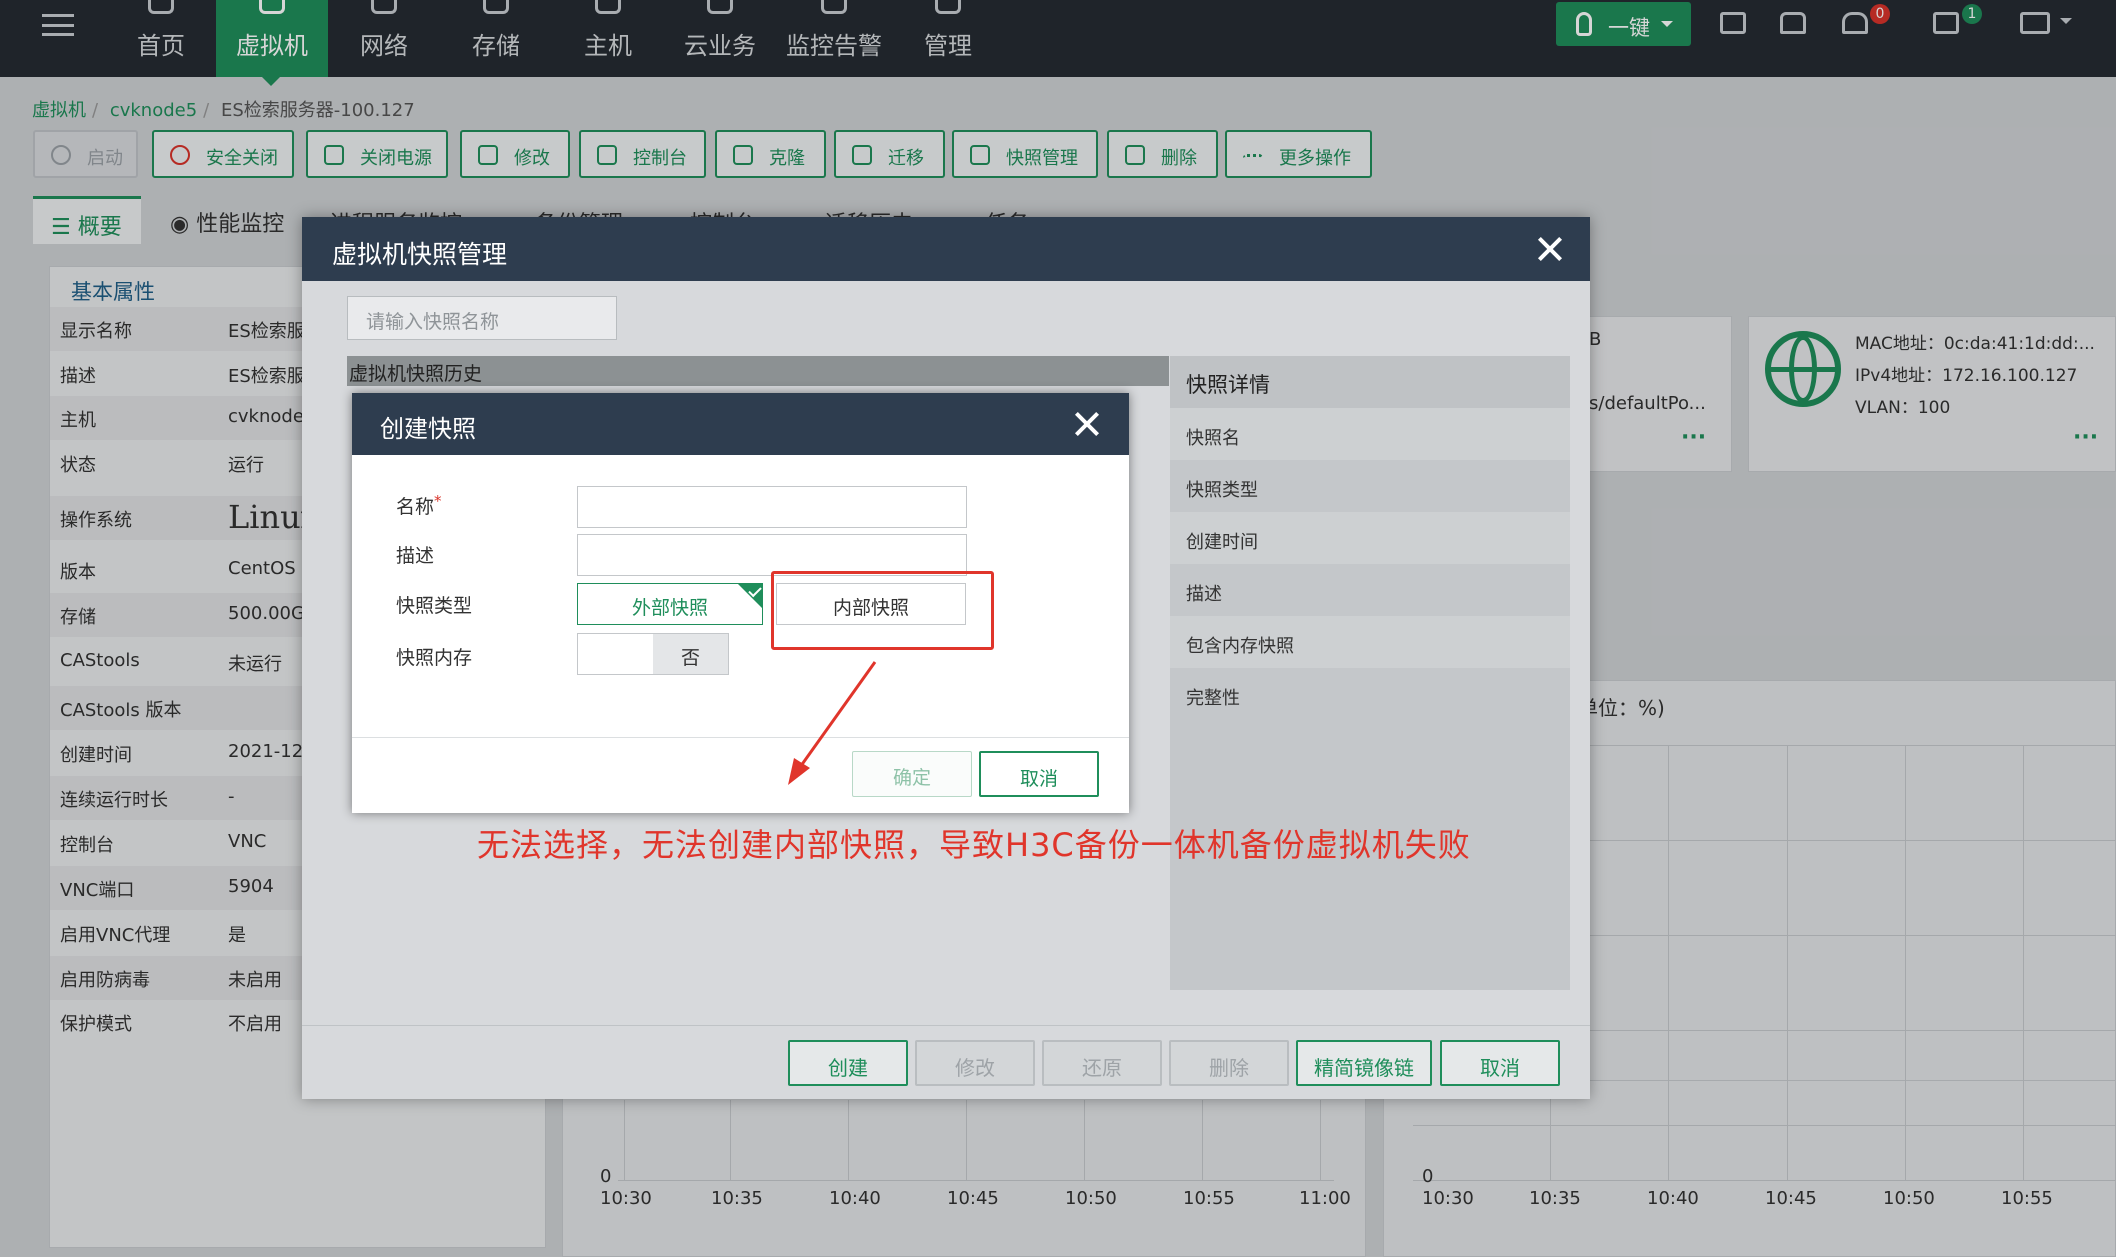  I want to click on check-icon, so click(750, 596).